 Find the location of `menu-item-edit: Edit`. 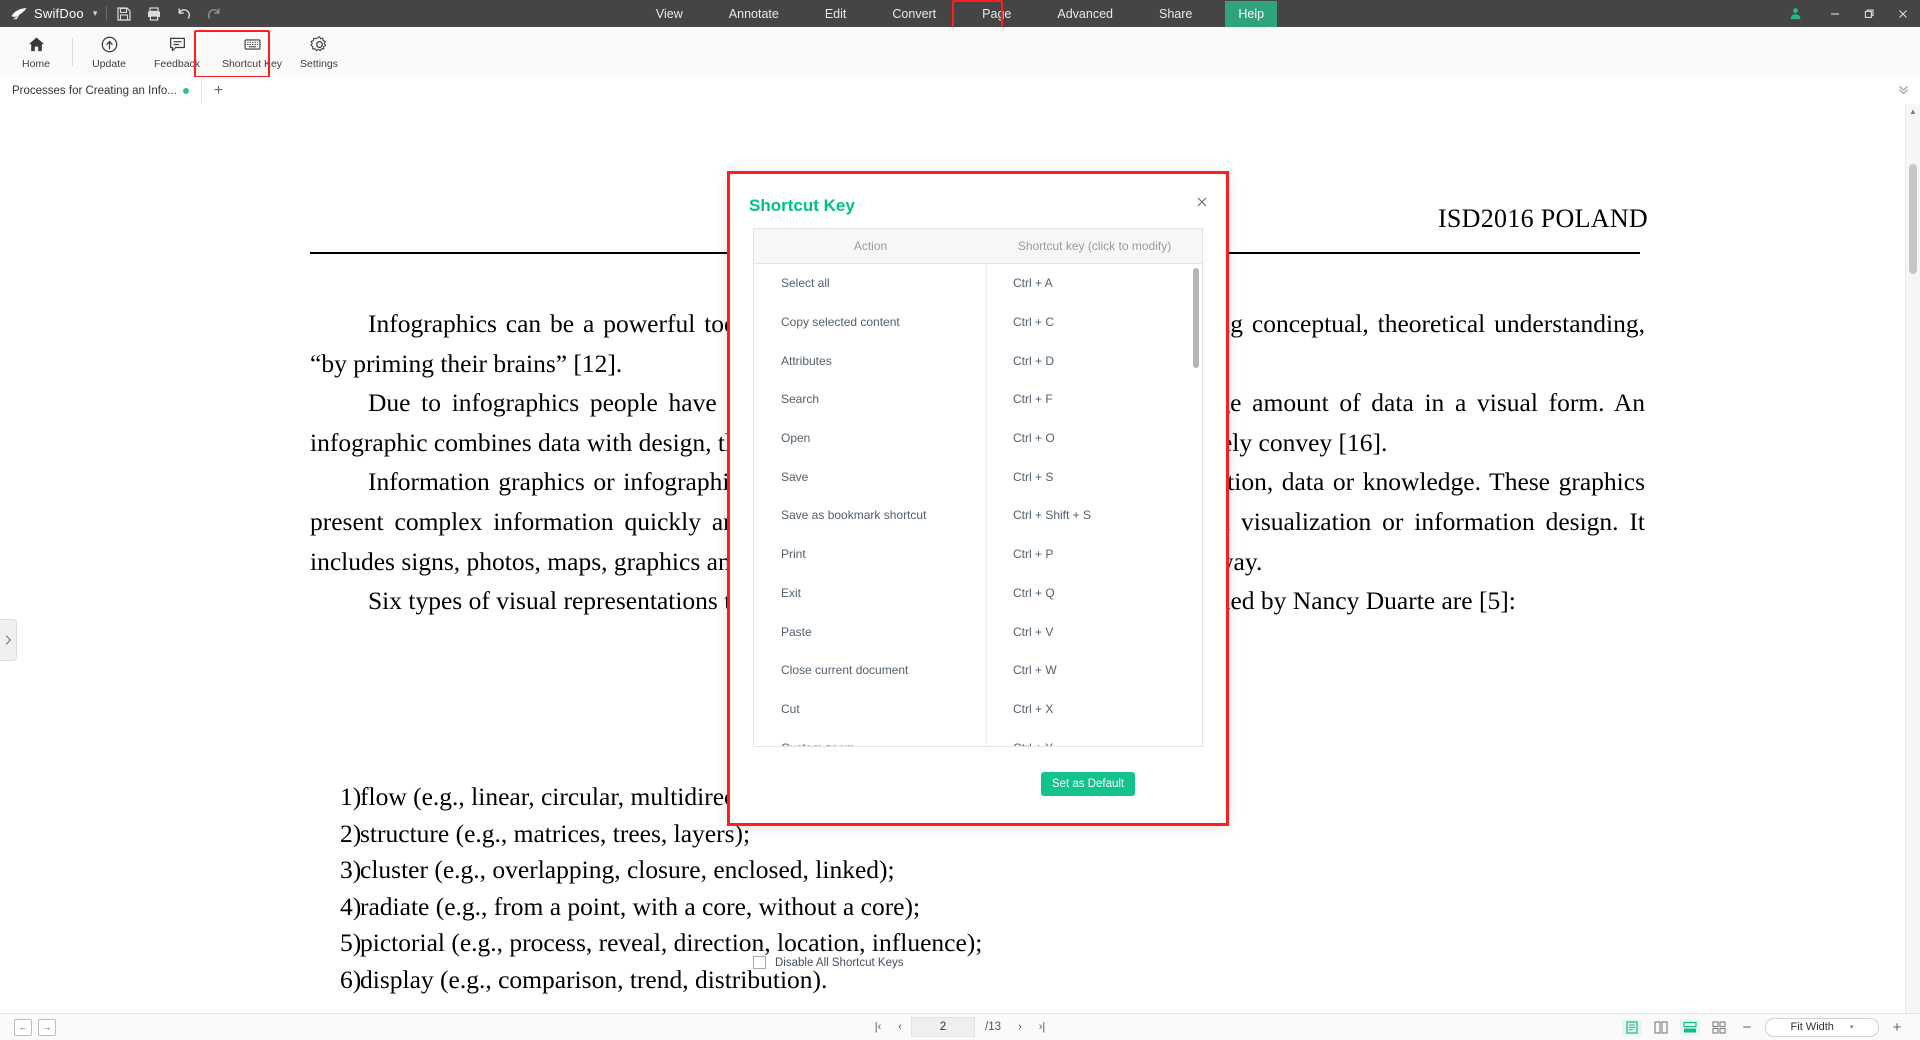

menu-item-edit: Edit is located at coordinates (836, 14).